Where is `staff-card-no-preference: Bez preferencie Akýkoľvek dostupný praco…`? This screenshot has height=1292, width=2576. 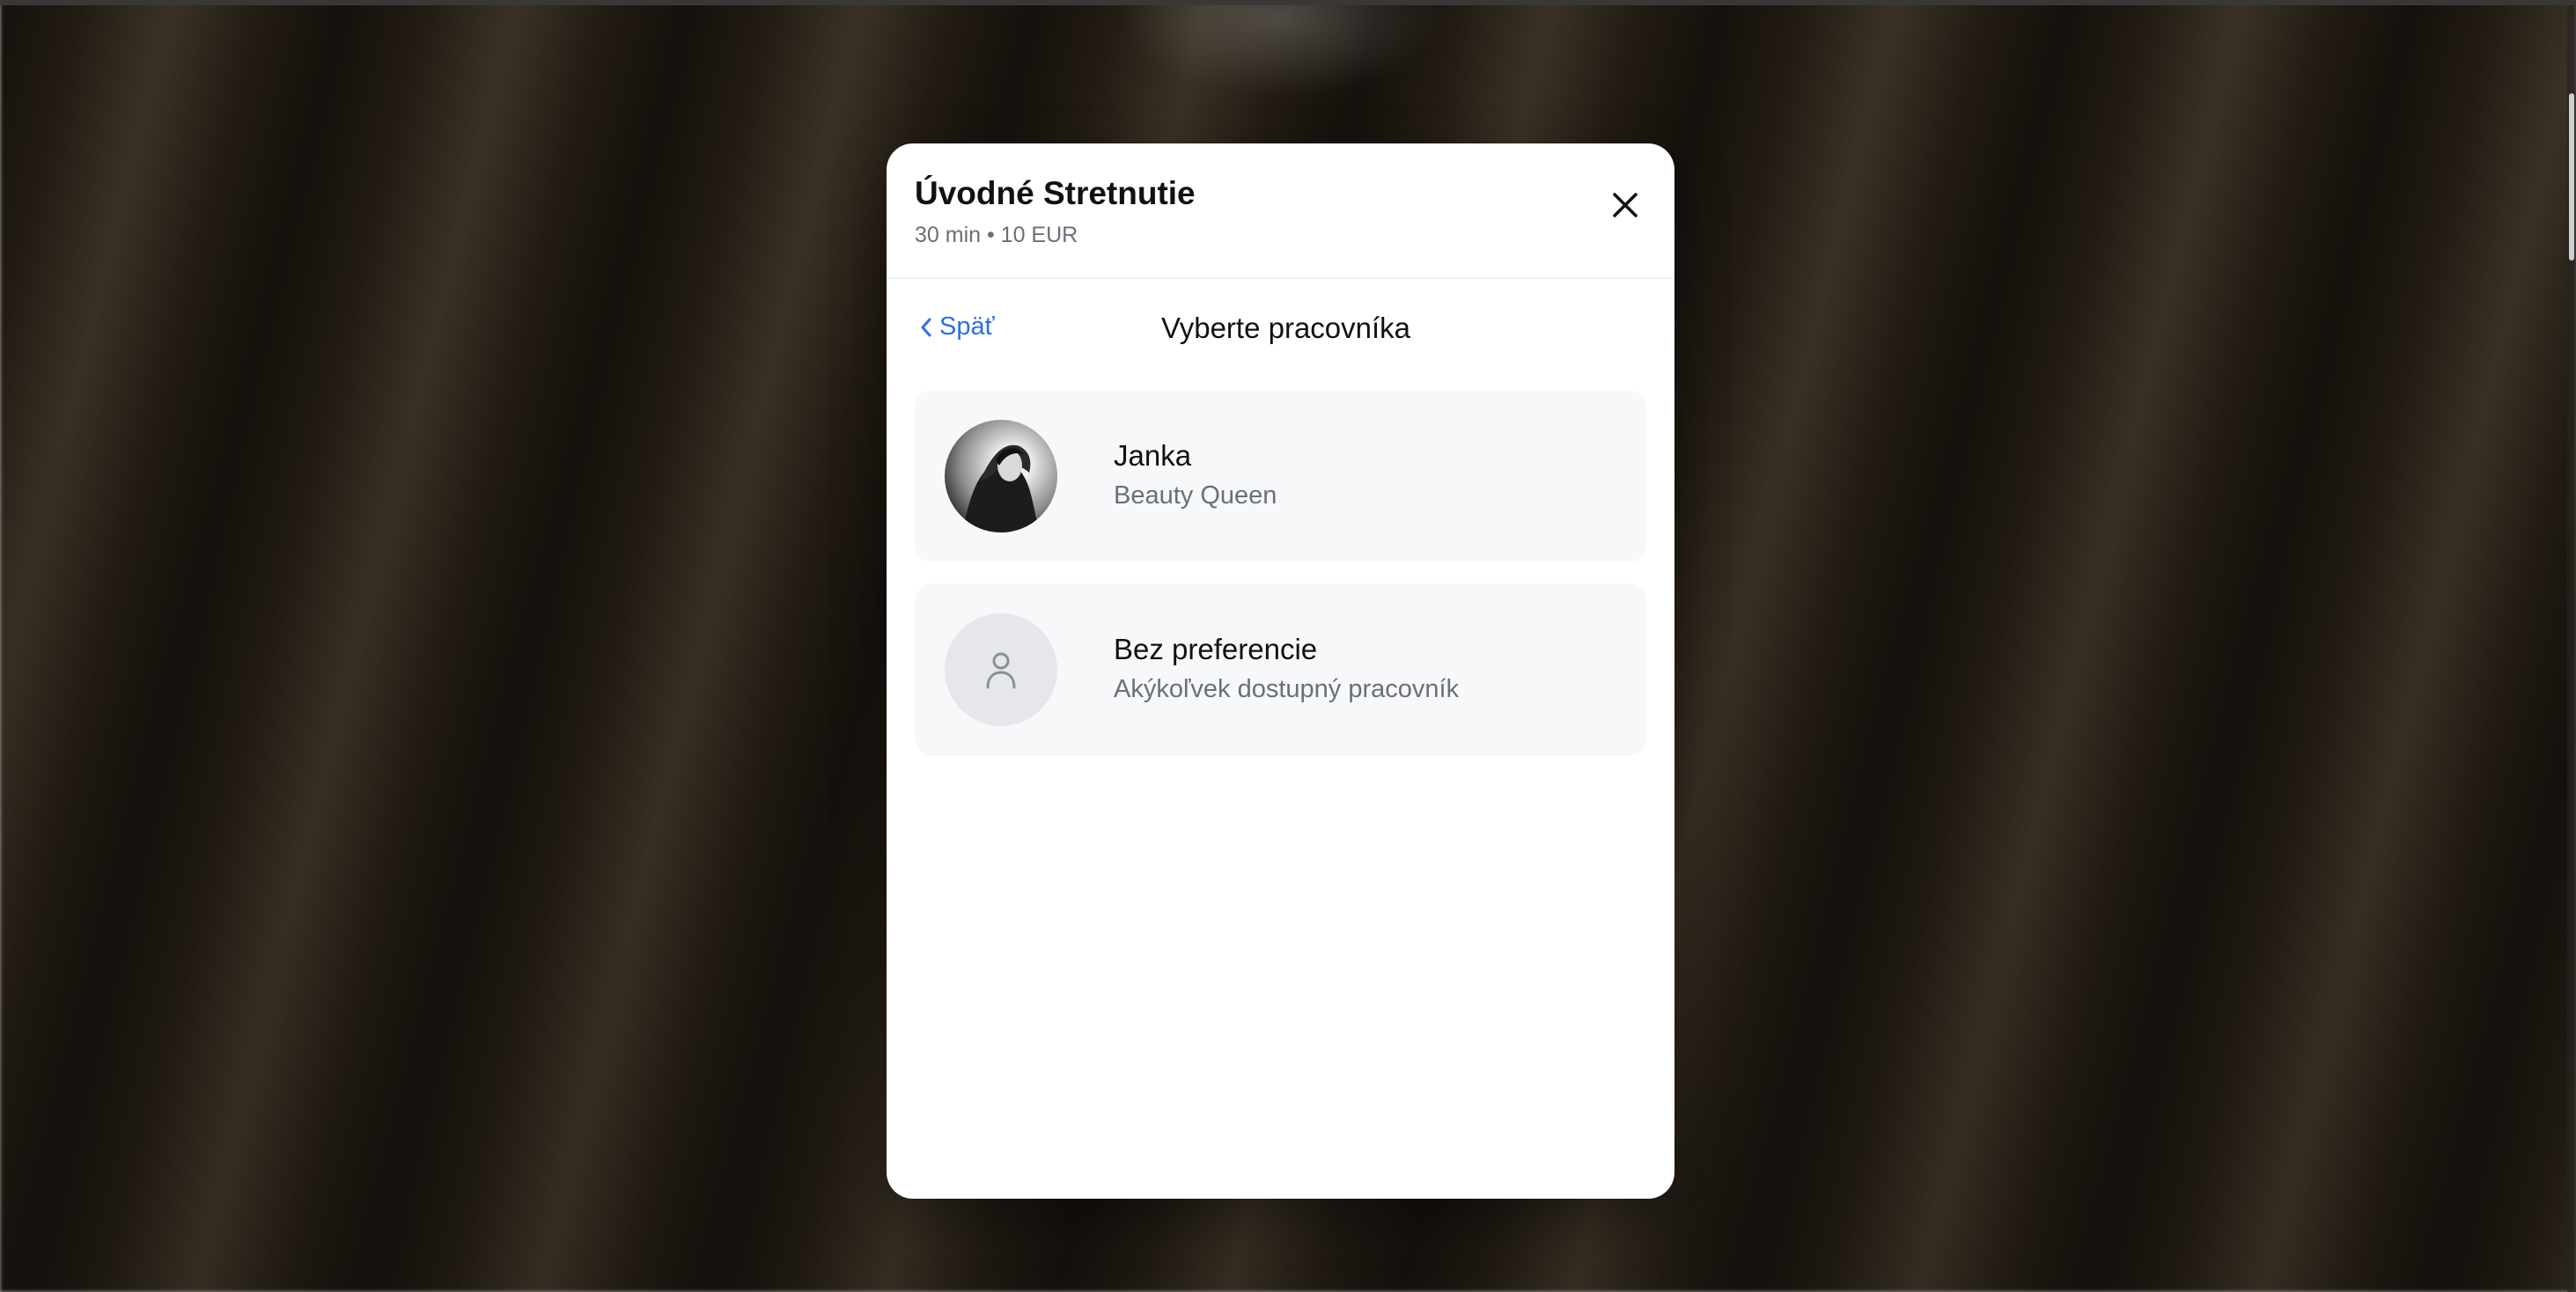
staff-card-no-preference: Bez preferencie Akýkoľvek dostupný praco… is located at coordinates (1281, 670).